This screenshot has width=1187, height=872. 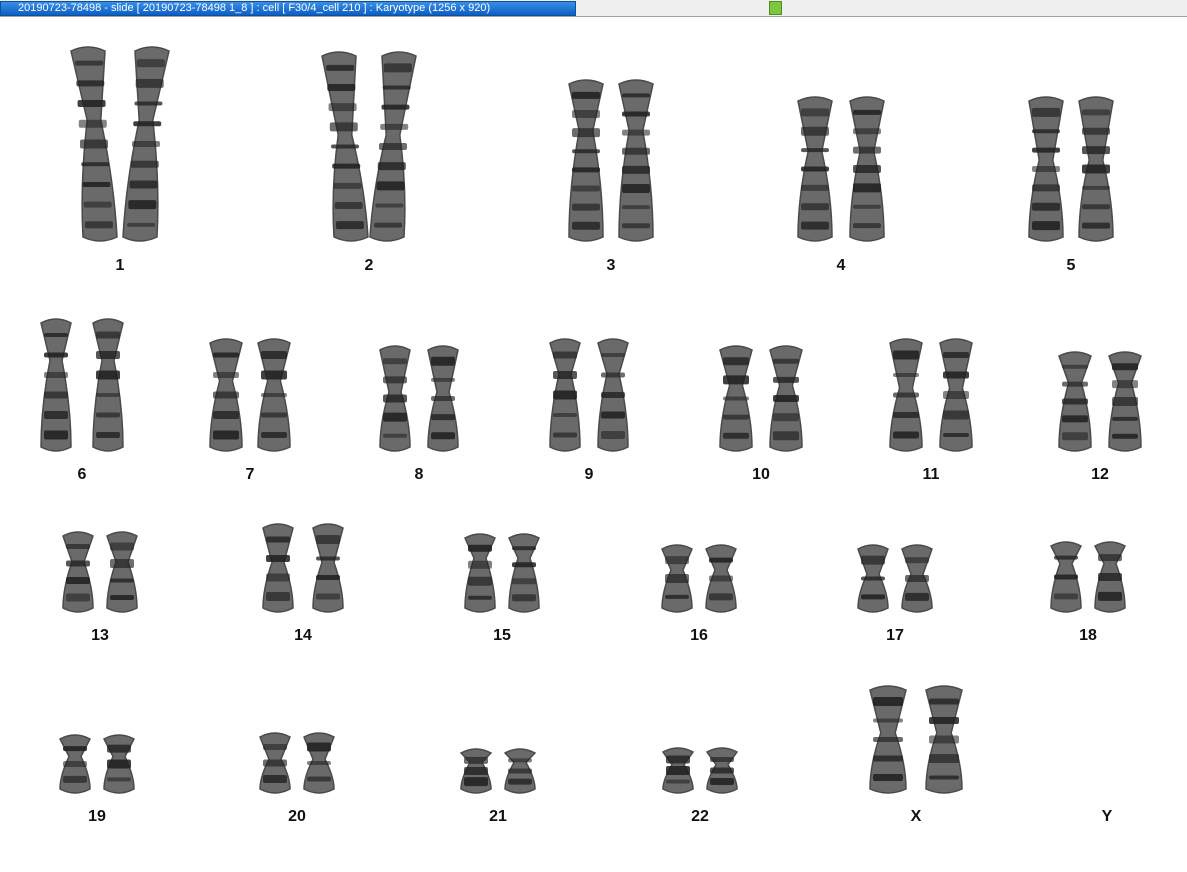 What do you see at coordinates (888, 739) in the screenshot?
I see `chromosome-x-a` at bounding box center [888, 739].